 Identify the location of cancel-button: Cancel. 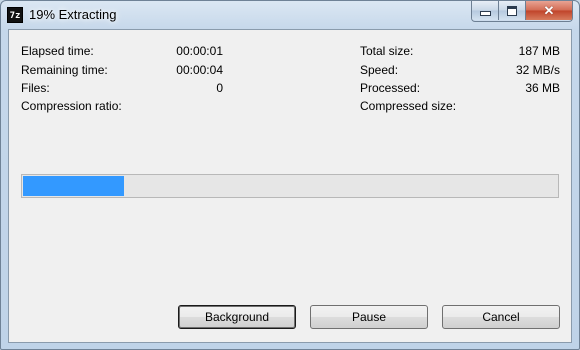
(501, 317).